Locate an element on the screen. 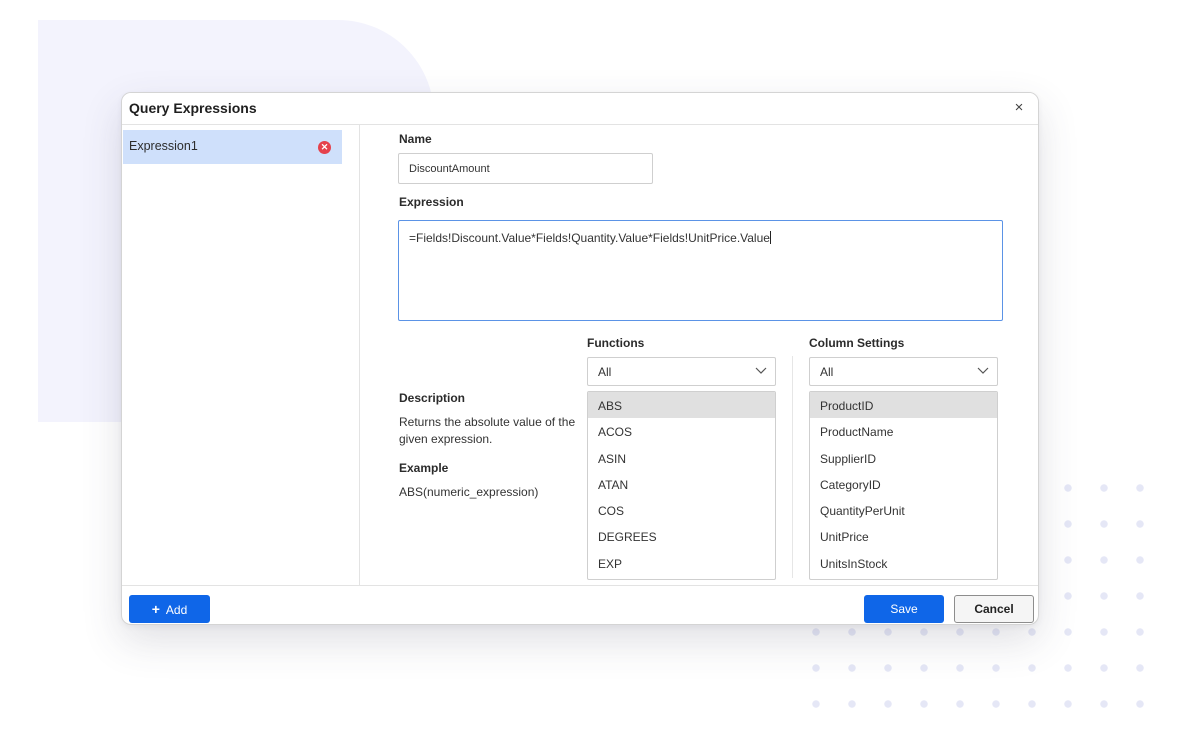 The image size is (1180, 730). add-expression-button: + Add is located at coordinates (169, 609).